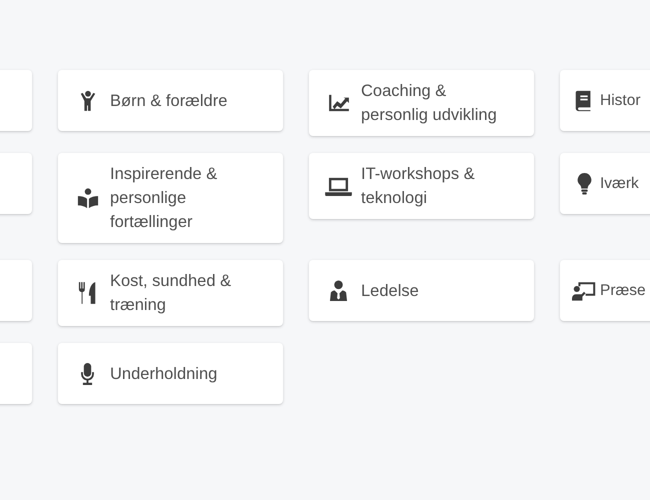  What do you see at coordinates (584, 183) in the screenshot?
I see `lightbulb-icon` at bounding box center [584, 183].